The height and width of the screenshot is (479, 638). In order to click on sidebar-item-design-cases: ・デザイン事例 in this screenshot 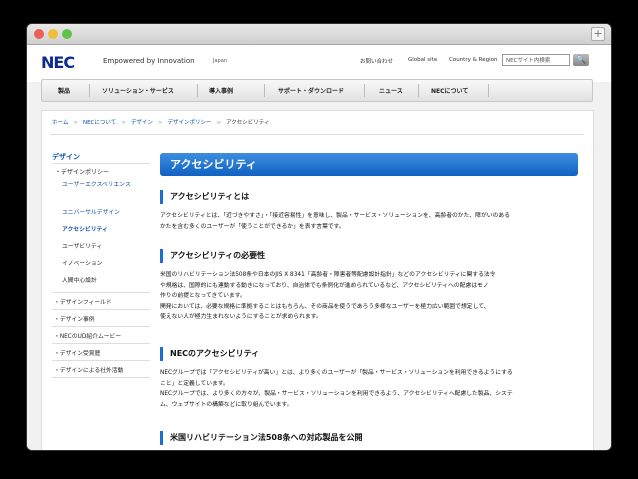, I will do `click(74, 318)`.